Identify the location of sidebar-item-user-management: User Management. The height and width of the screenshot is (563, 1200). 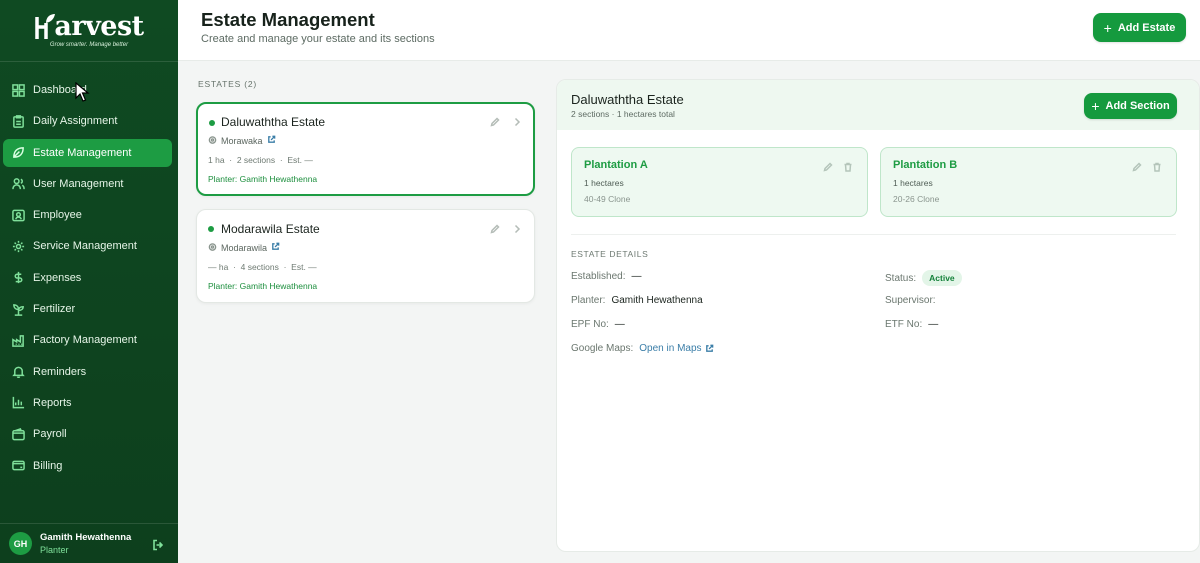
(87, 184).